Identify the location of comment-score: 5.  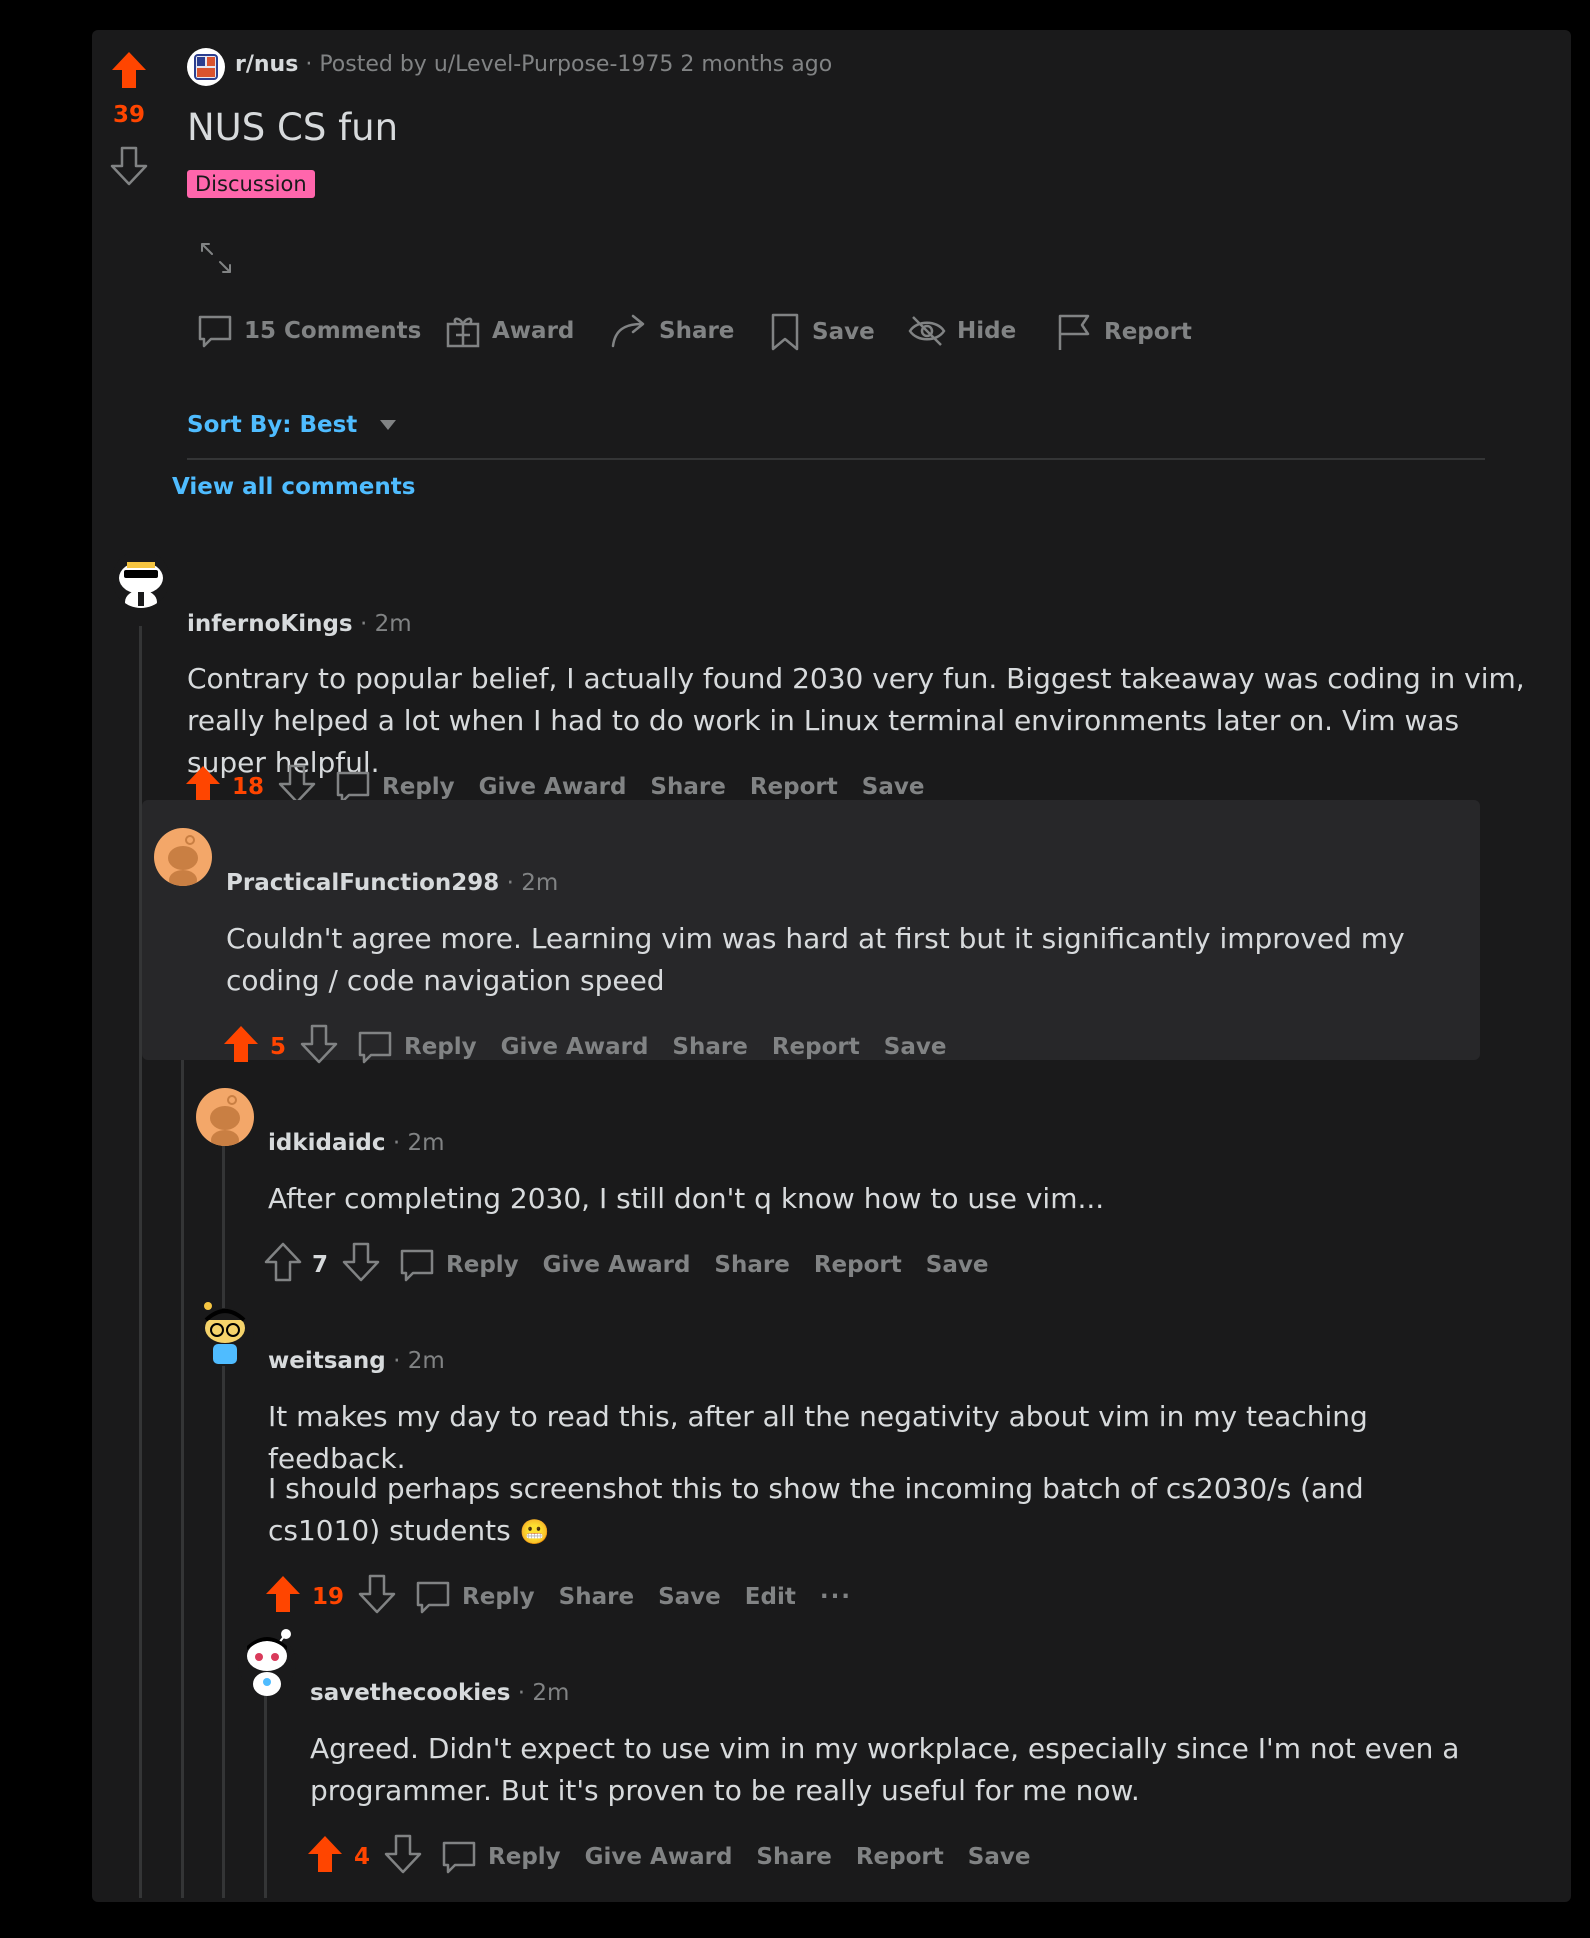
(278, 1047).